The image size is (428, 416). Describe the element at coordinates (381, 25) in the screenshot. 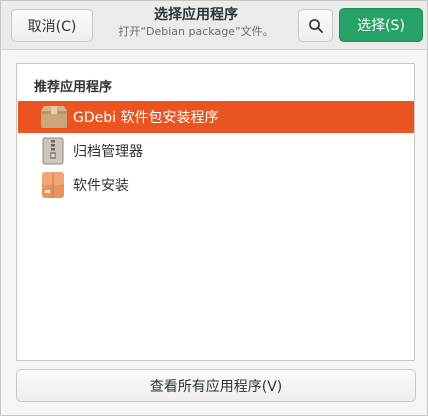

I see `select-button: 选择(S)` at that location.